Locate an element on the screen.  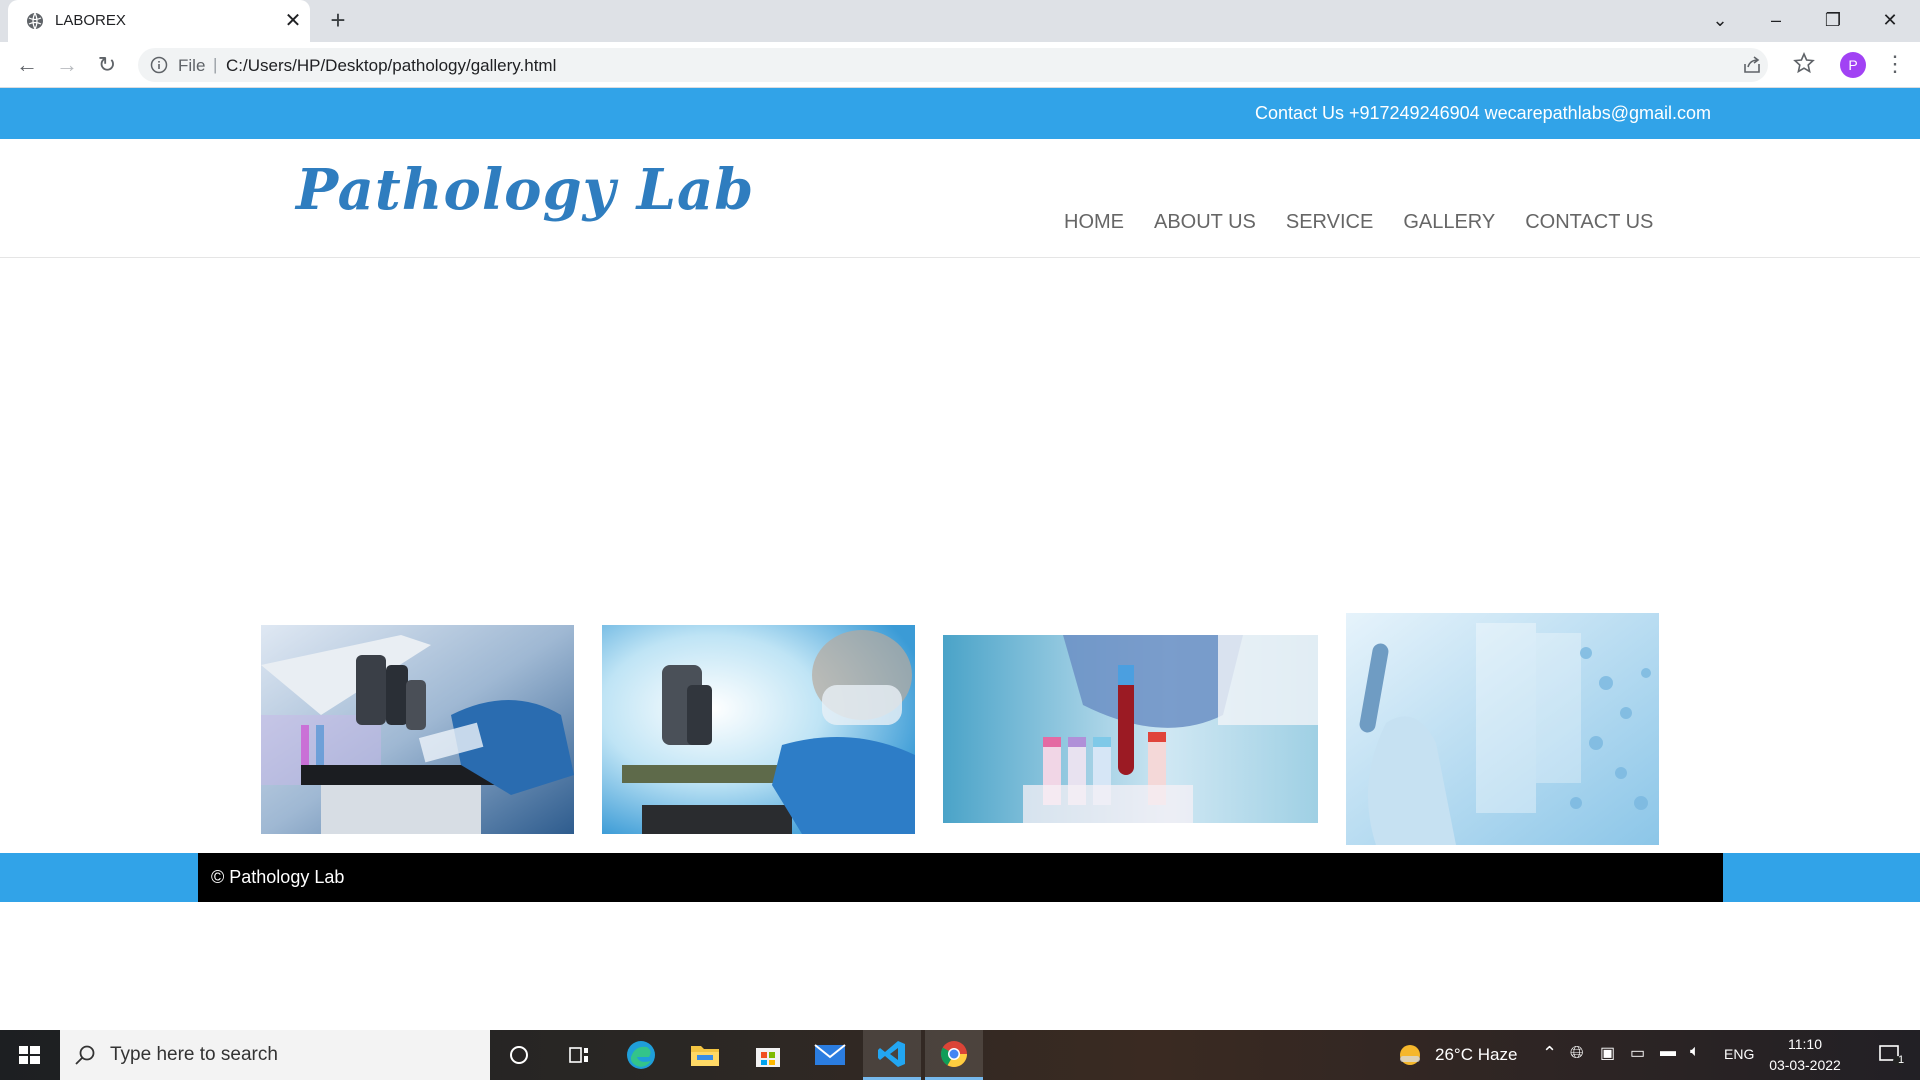
file-explorer-icon is located at coordinates (705, 1055).